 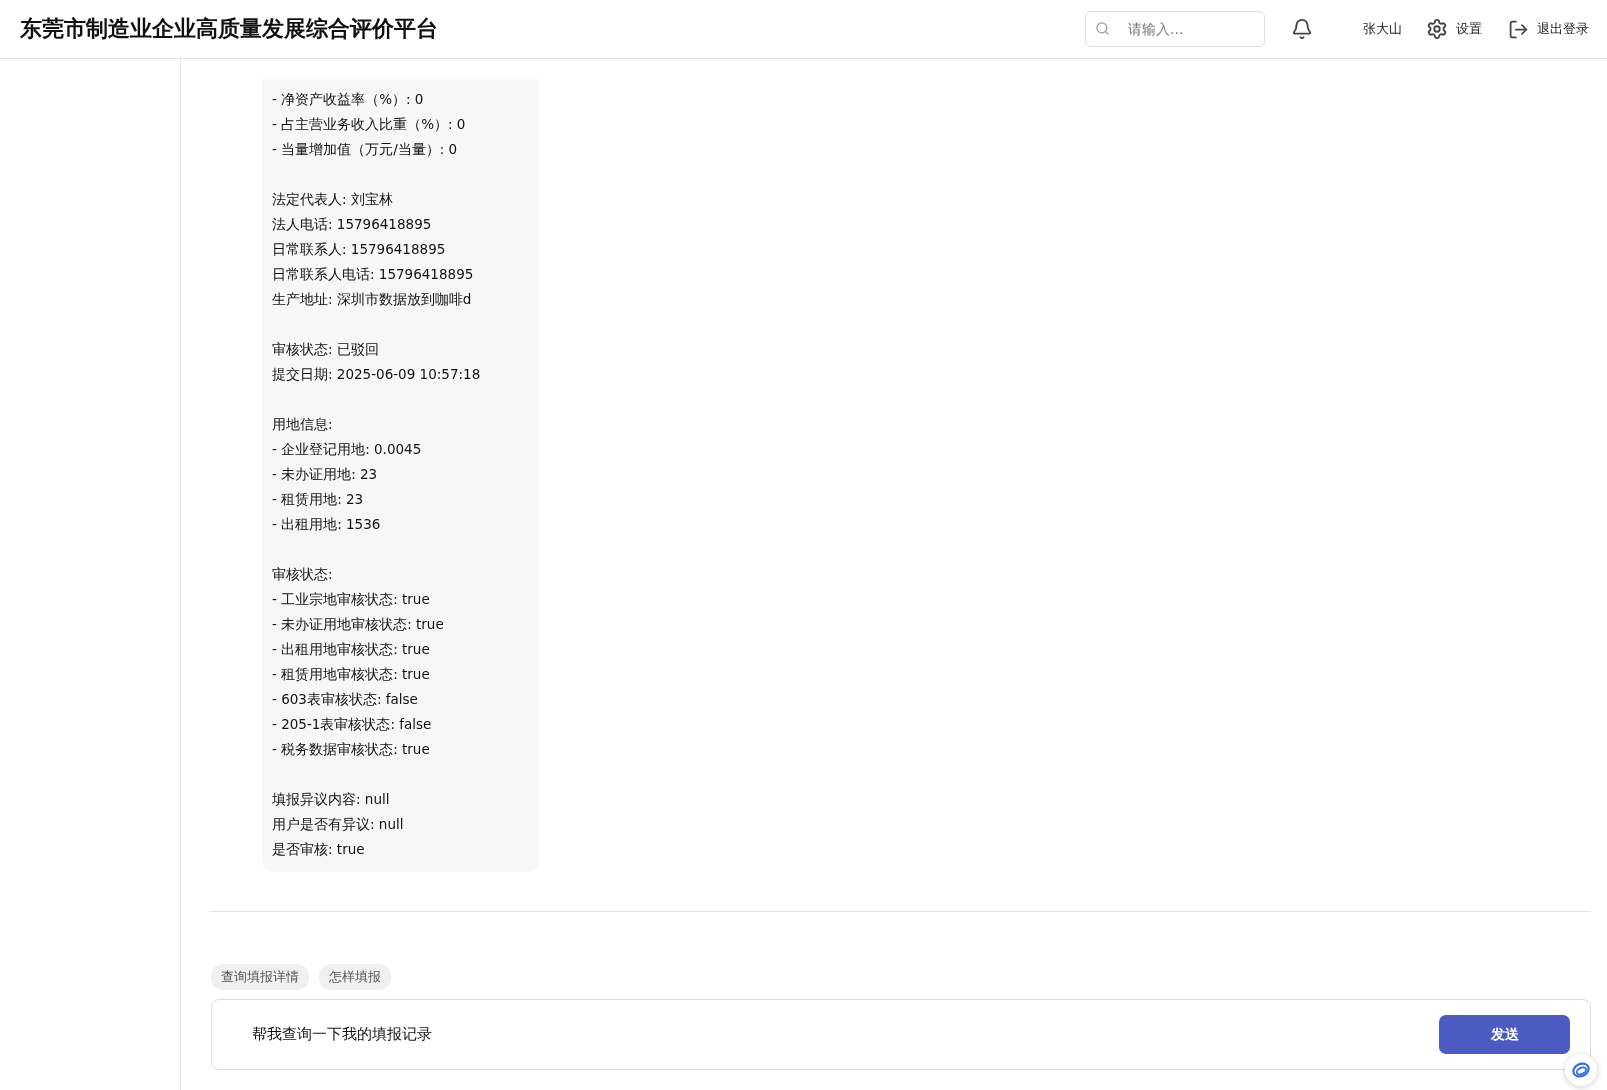 What do you see at coordinates (365, 149) in the screenshot?
I see `message-line: - 当量增加值（万元/当量）: 0` at bounding box center [365, 149].